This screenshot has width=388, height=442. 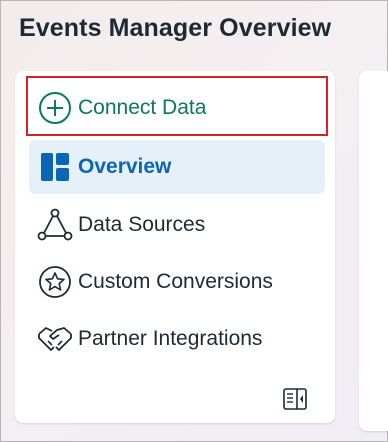 What do you see at coordinates (55, 108) in the screenshot?
I see `add-circle-icon` at bounding box center [55, 108].